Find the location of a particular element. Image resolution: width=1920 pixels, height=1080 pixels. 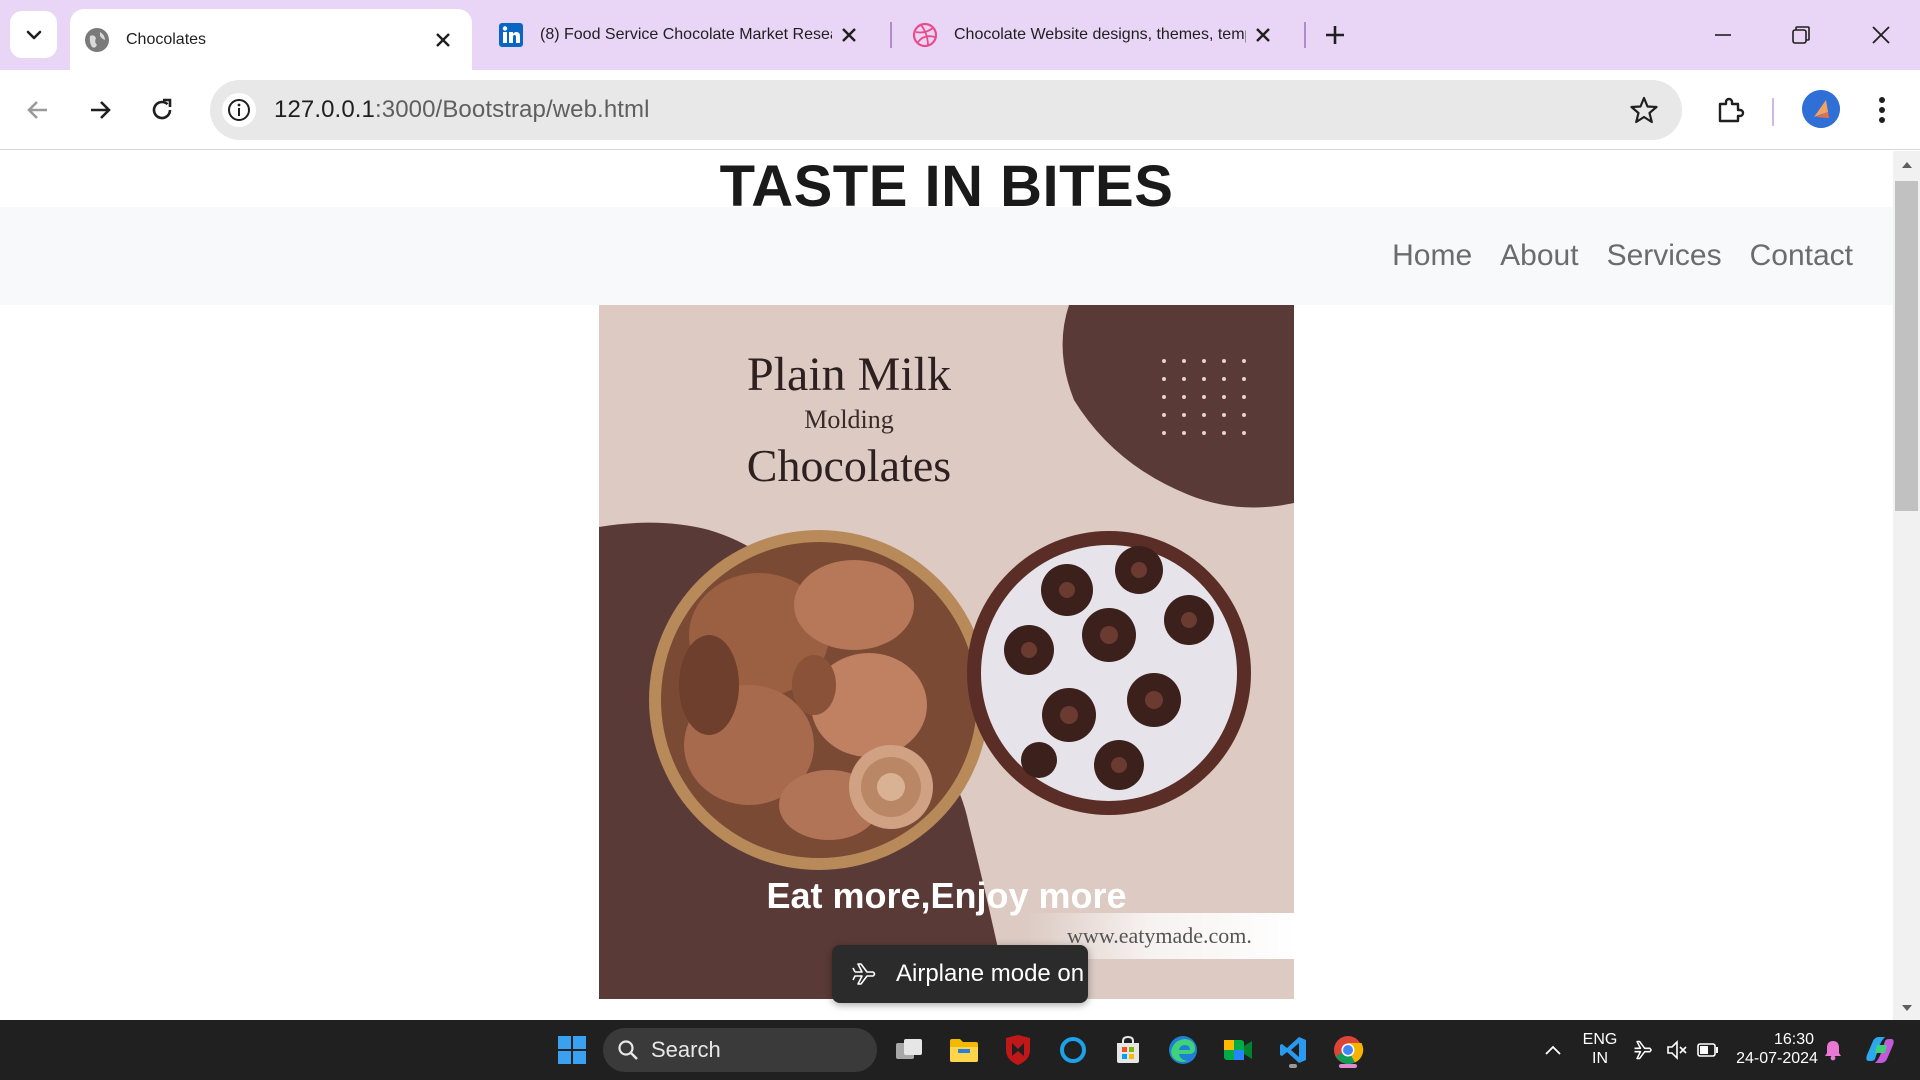

star-icon is located at coordinates (1644, 110).